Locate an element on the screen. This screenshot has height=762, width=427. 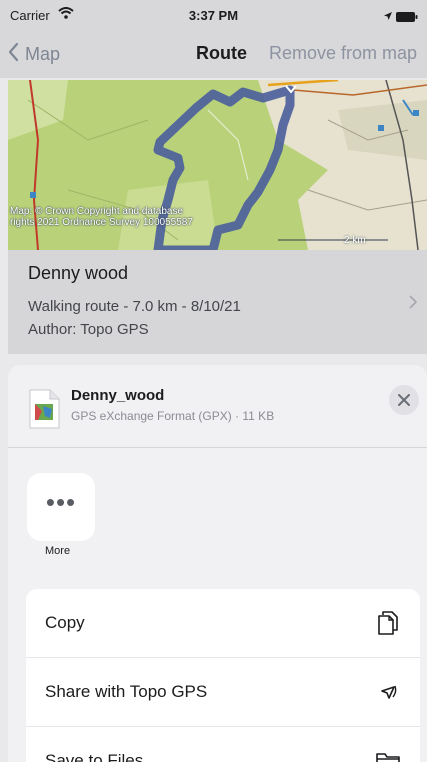
back-button: Map is located at coordinates (34, 54).